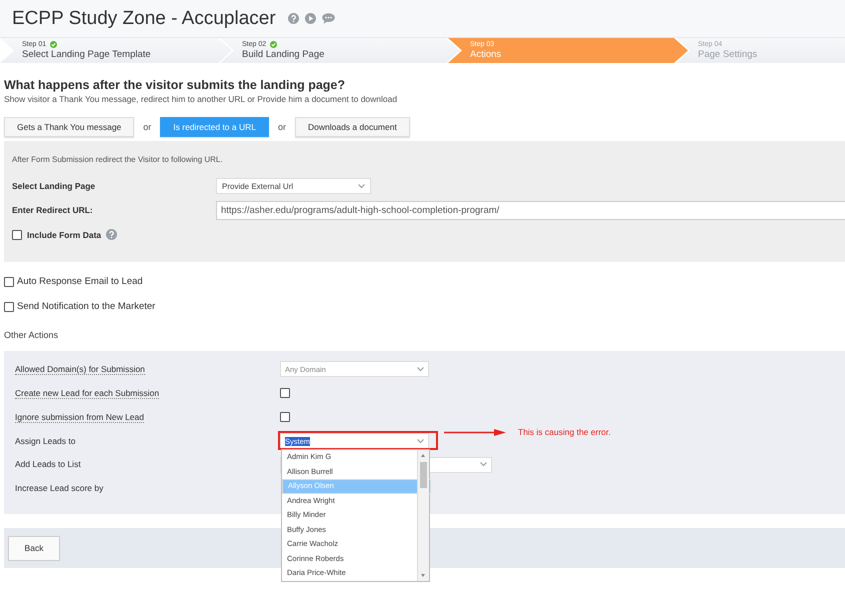 This screenshot has width=845, height=602. What do you see at coordinates (79, 417) in the screenshot?
I see `field-label: Ignore submission from New Lead` at bounding box center [79, 417].